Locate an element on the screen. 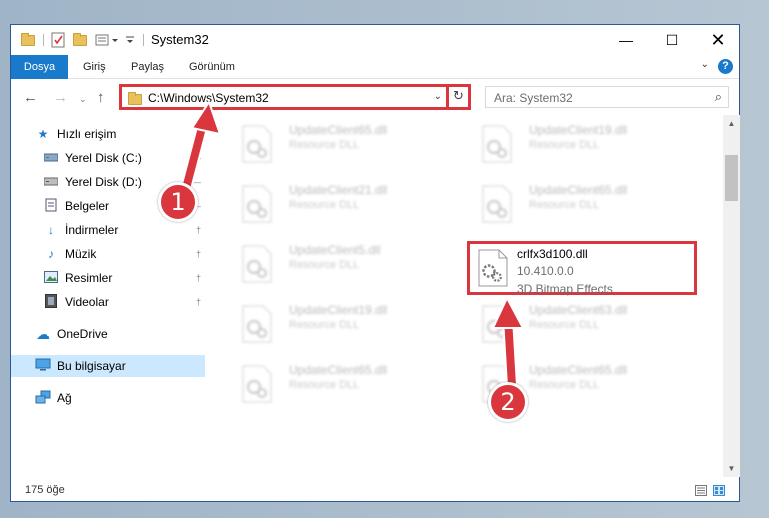  status-bar: 175 öğe is located at coordinates (375, 491).